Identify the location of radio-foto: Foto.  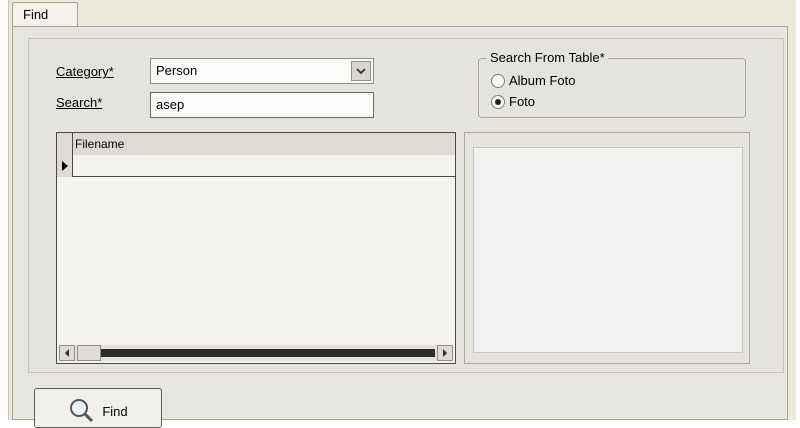
(513, 101).